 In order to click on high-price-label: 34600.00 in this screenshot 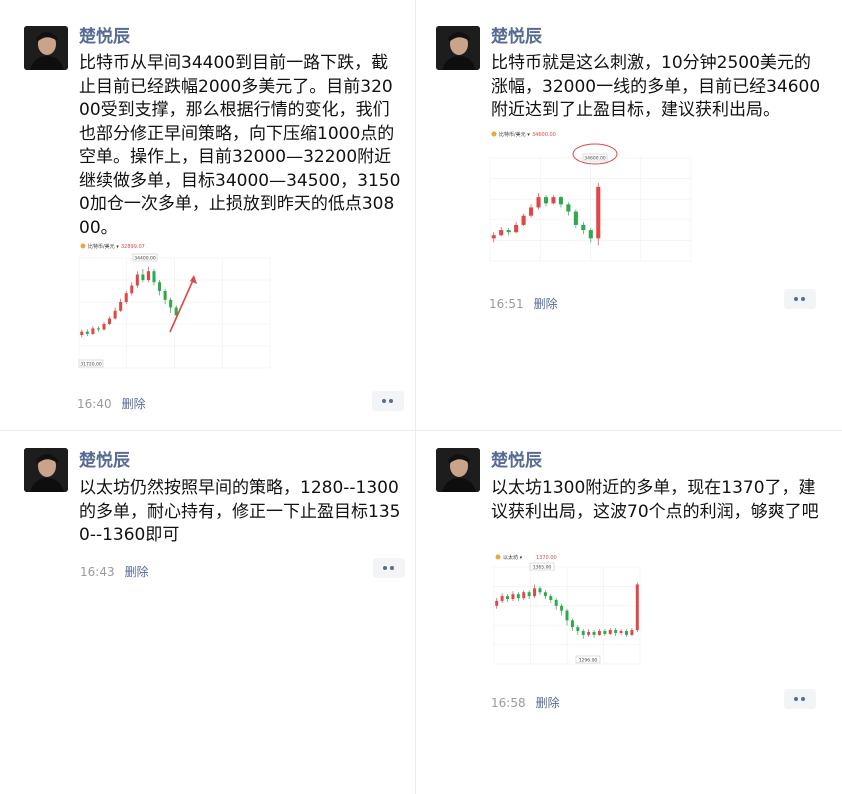, I will do `click(595, 159)`.